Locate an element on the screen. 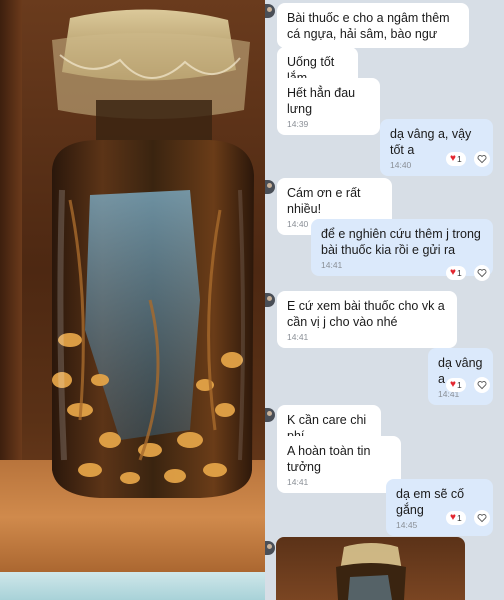 This screenshot has width=504, height=600. message-text: Cám ơn e rất nhiều! is located at coordinates (324, 201).